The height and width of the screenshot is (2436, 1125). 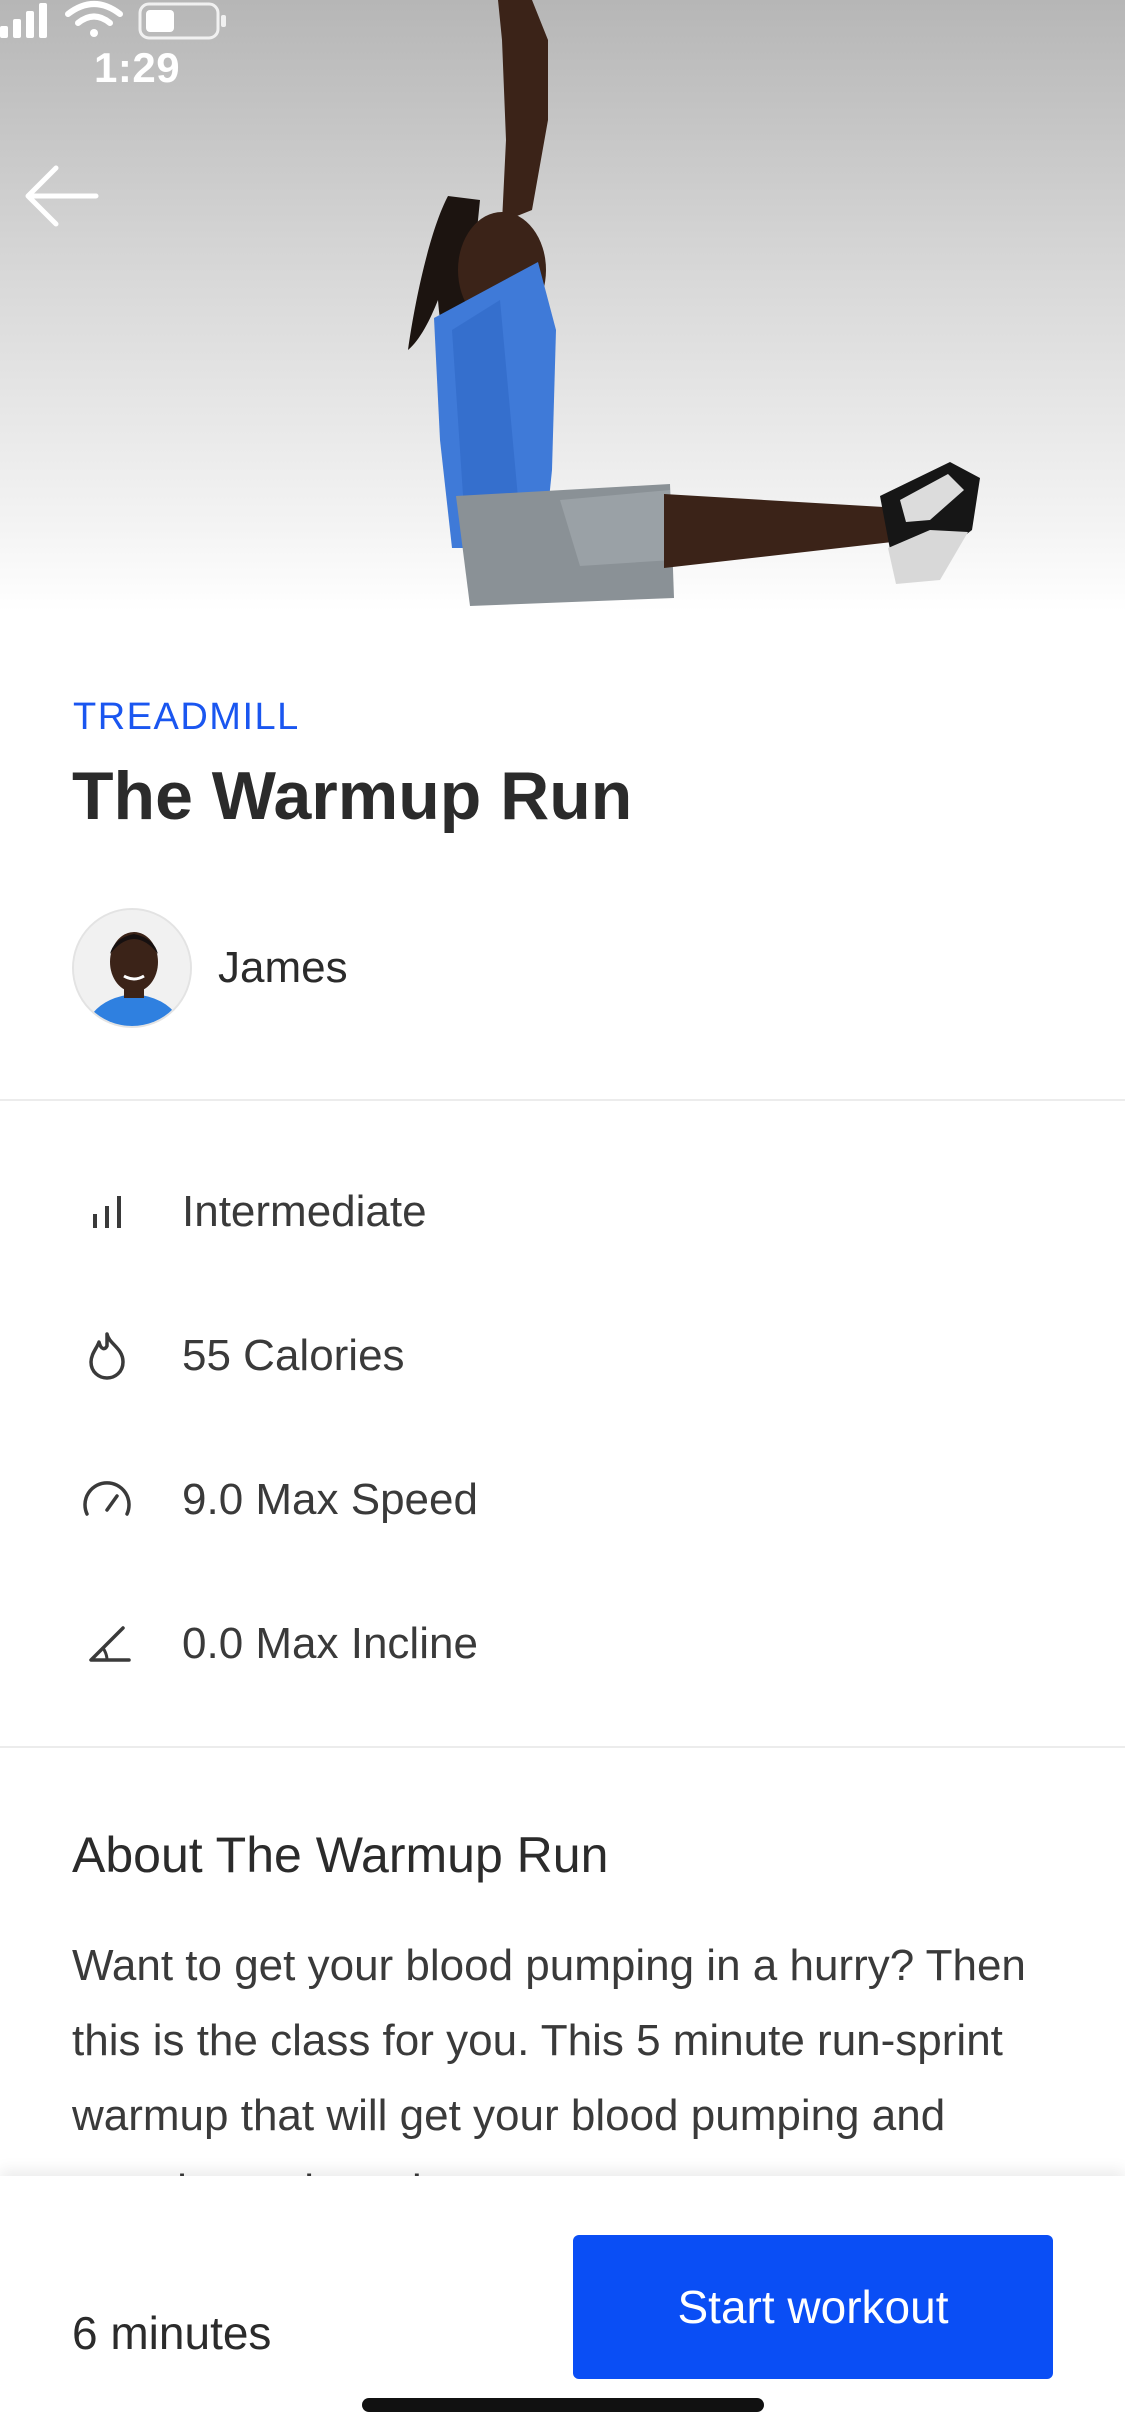 What do you see at coordinates (330, 1499) in the screenshot?
I see `stat-label: 9.0 Max Speed` at bounding box center [330, 1499].